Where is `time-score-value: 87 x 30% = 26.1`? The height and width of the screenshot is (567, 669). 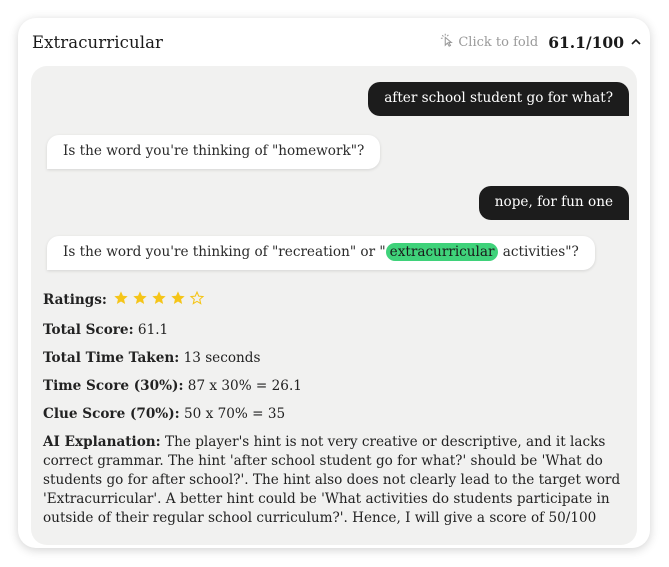 time-score-value: 87 x 30% = 26.1 is located at coordinates (242, 386).